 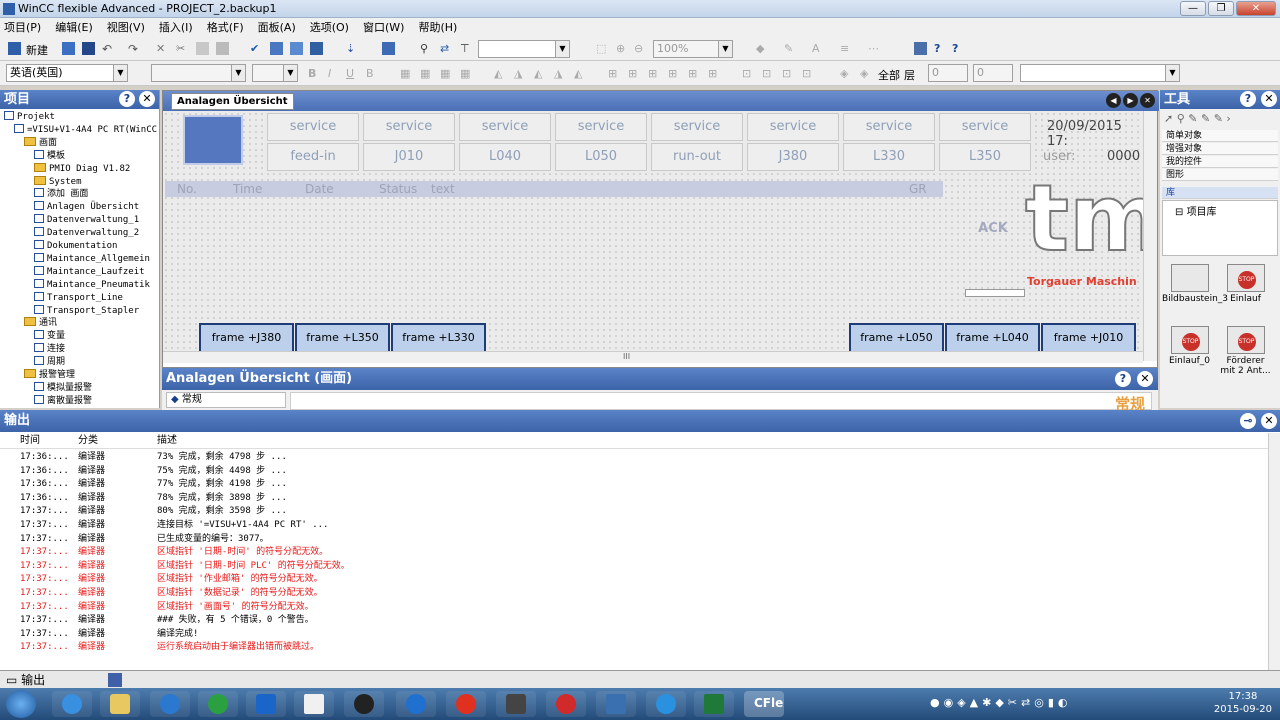 What do you see at coordinates (948, 73) in the screenshot?
I see `layer-spin-1: 0` at bounding box center [948, 73].